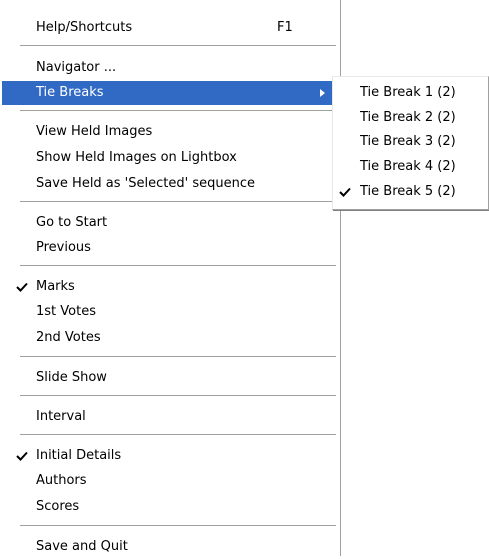 This screenshot has width=489, height=559. I want to click on menu-item-interval: Interval, so click(169, 417).